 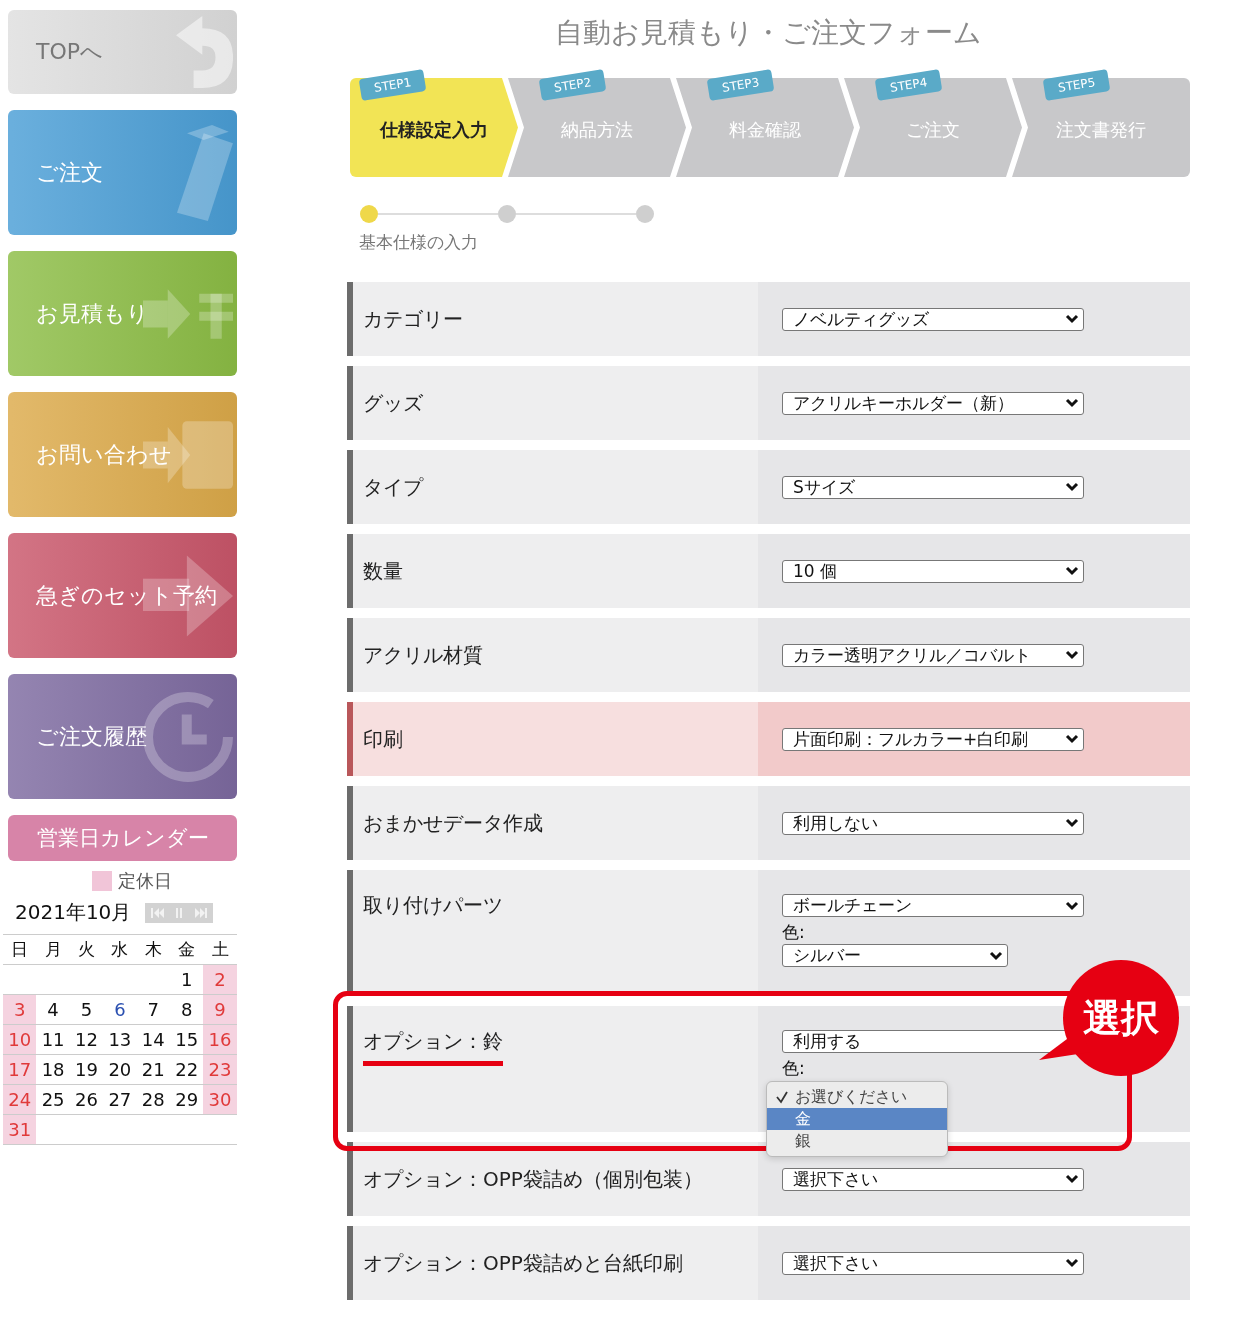 I want to click on holiday-swatch, so click(x=101, y=881).